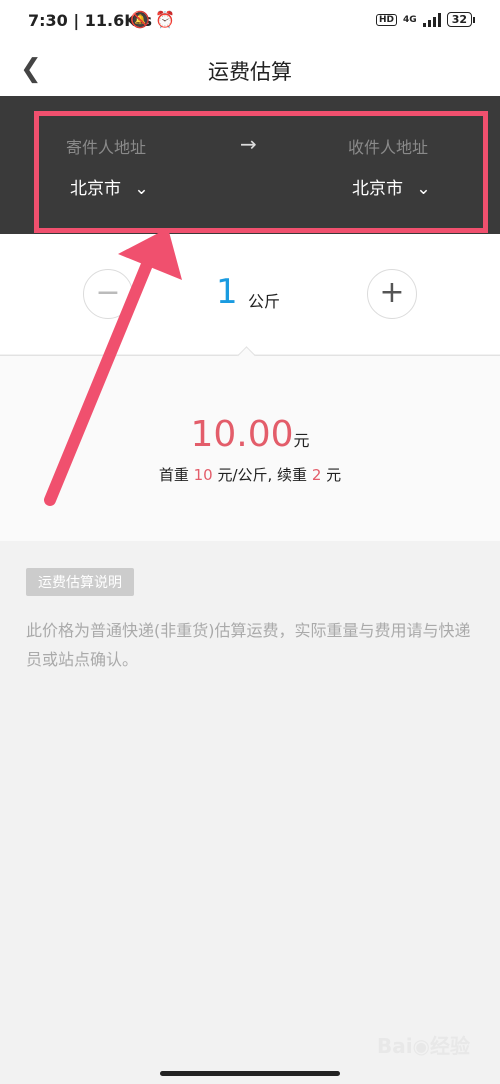  What do you see at coordinates (203, 475) in the screenshot?
I see `first-weight-price: 10` at bounding box center [203, 475].